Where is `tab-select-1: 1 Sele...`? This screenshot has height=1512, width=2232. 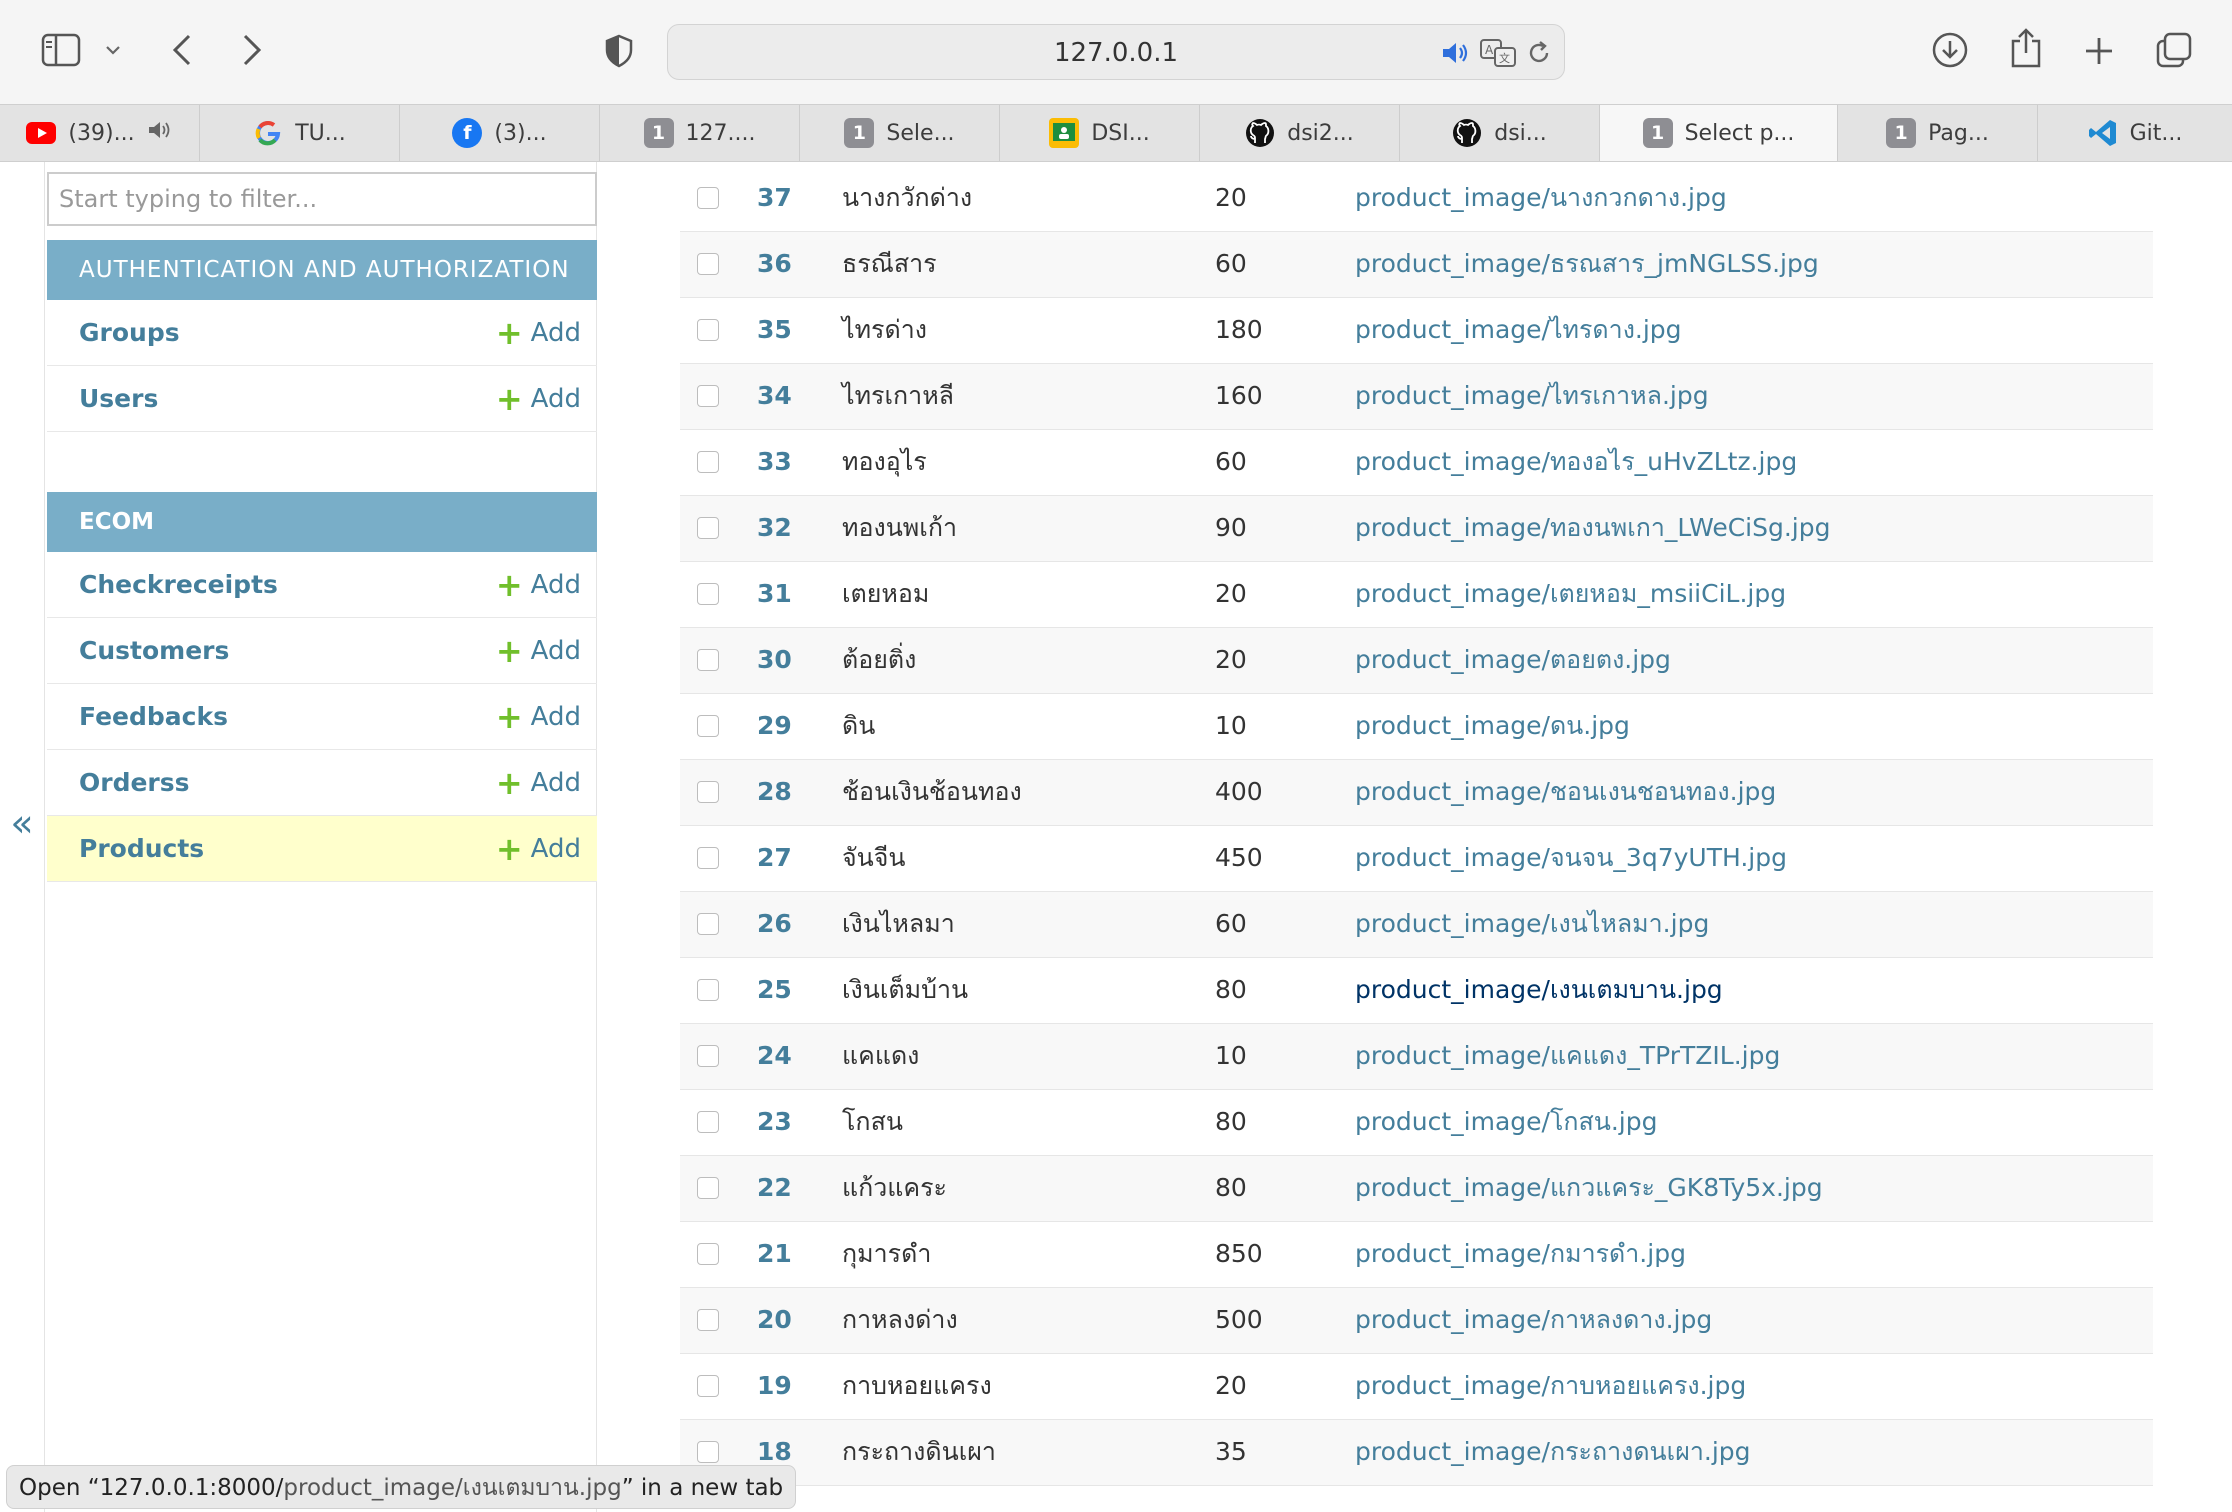 tab-select-1: 1 Sele... is located at coordinates (900, 133).